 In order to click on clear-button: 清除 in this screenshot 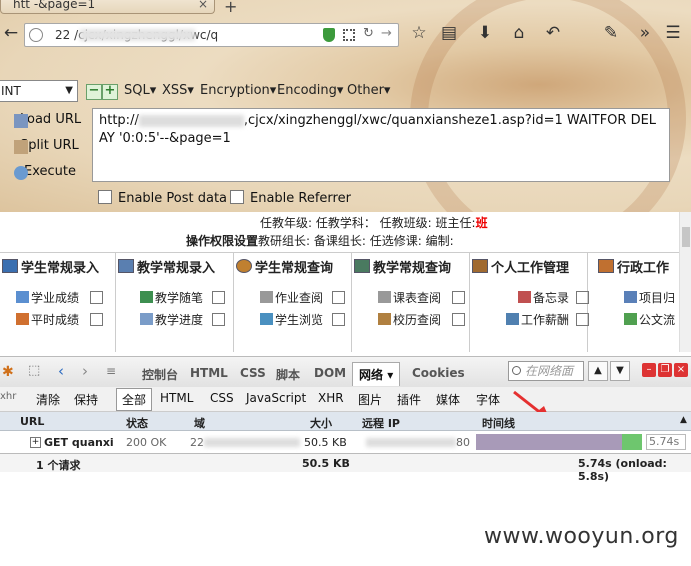, I will do `click(48, 399)`.